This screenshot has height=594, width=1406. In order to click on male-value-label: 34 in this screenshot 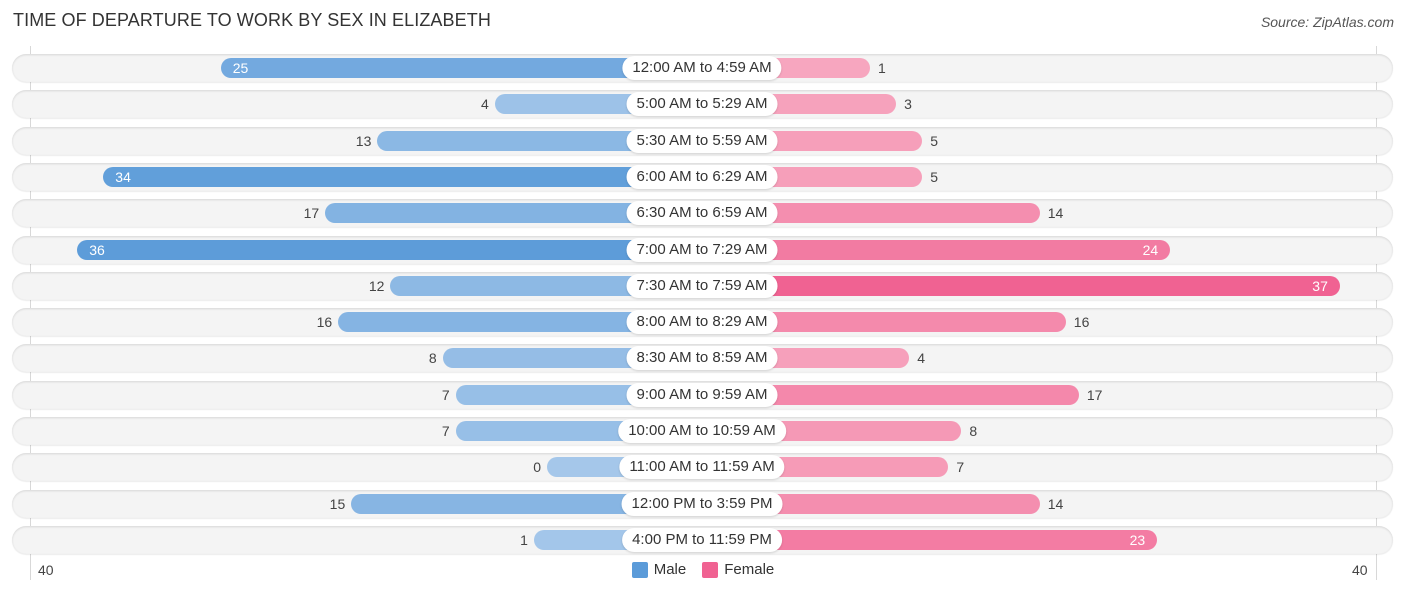, I will do `click(123, 176)`.